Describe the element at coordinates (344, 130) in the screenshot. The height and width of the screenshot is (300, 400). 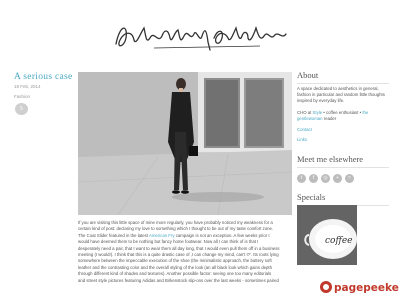
I see `contact-link: Contact` at that location.